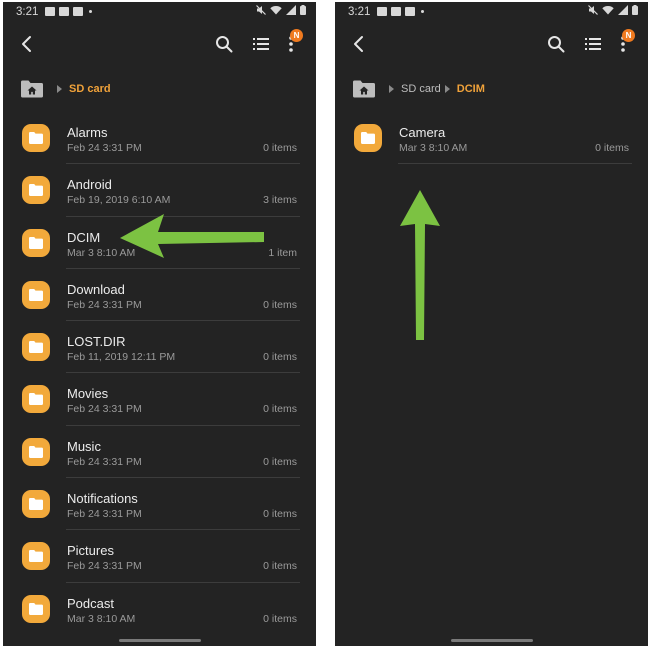 This screenshot has width=650, height=648. Describe the element at coordinates (396, 11) in the screenshot. I see `folder-notification-icon` at that location.